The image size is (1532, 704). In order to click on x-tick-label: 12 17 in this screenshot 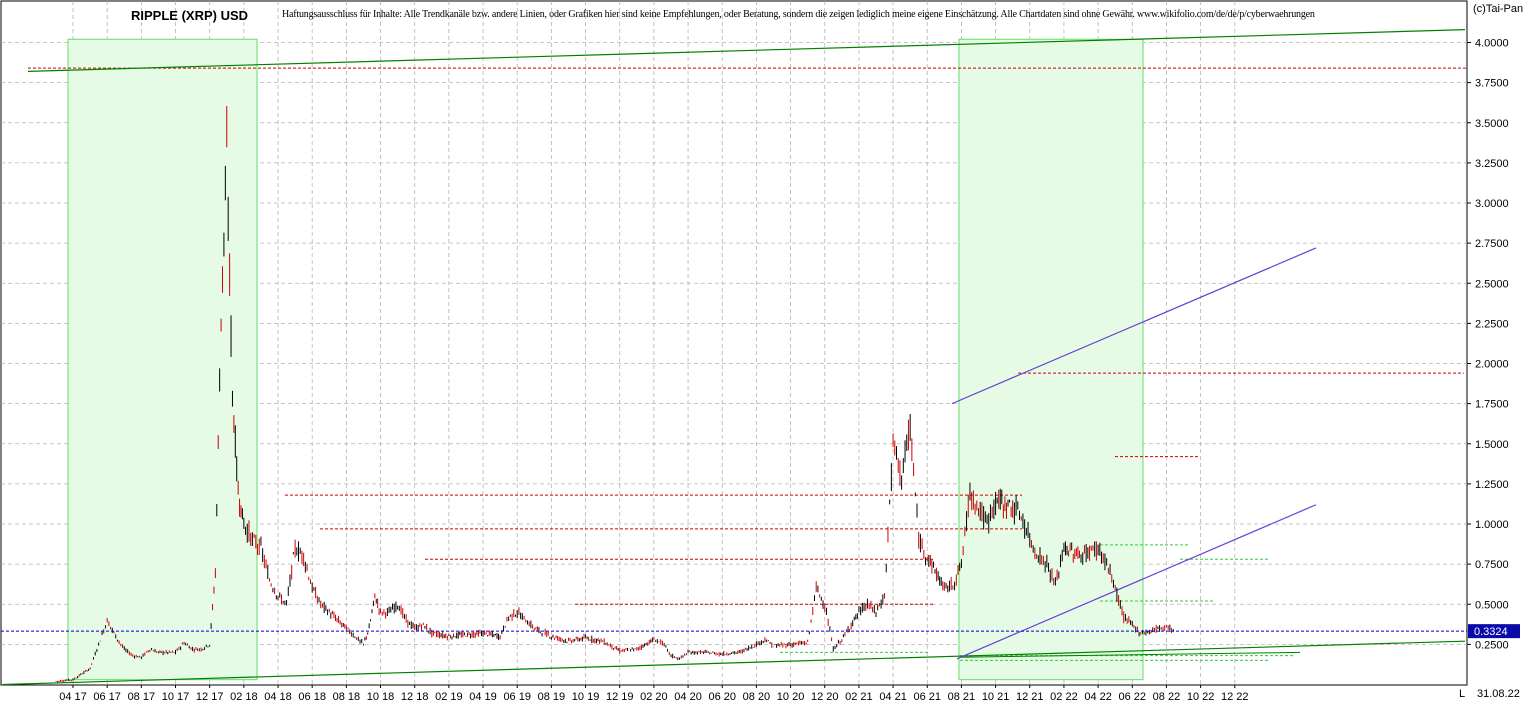, I will do `click(210, 697)`.